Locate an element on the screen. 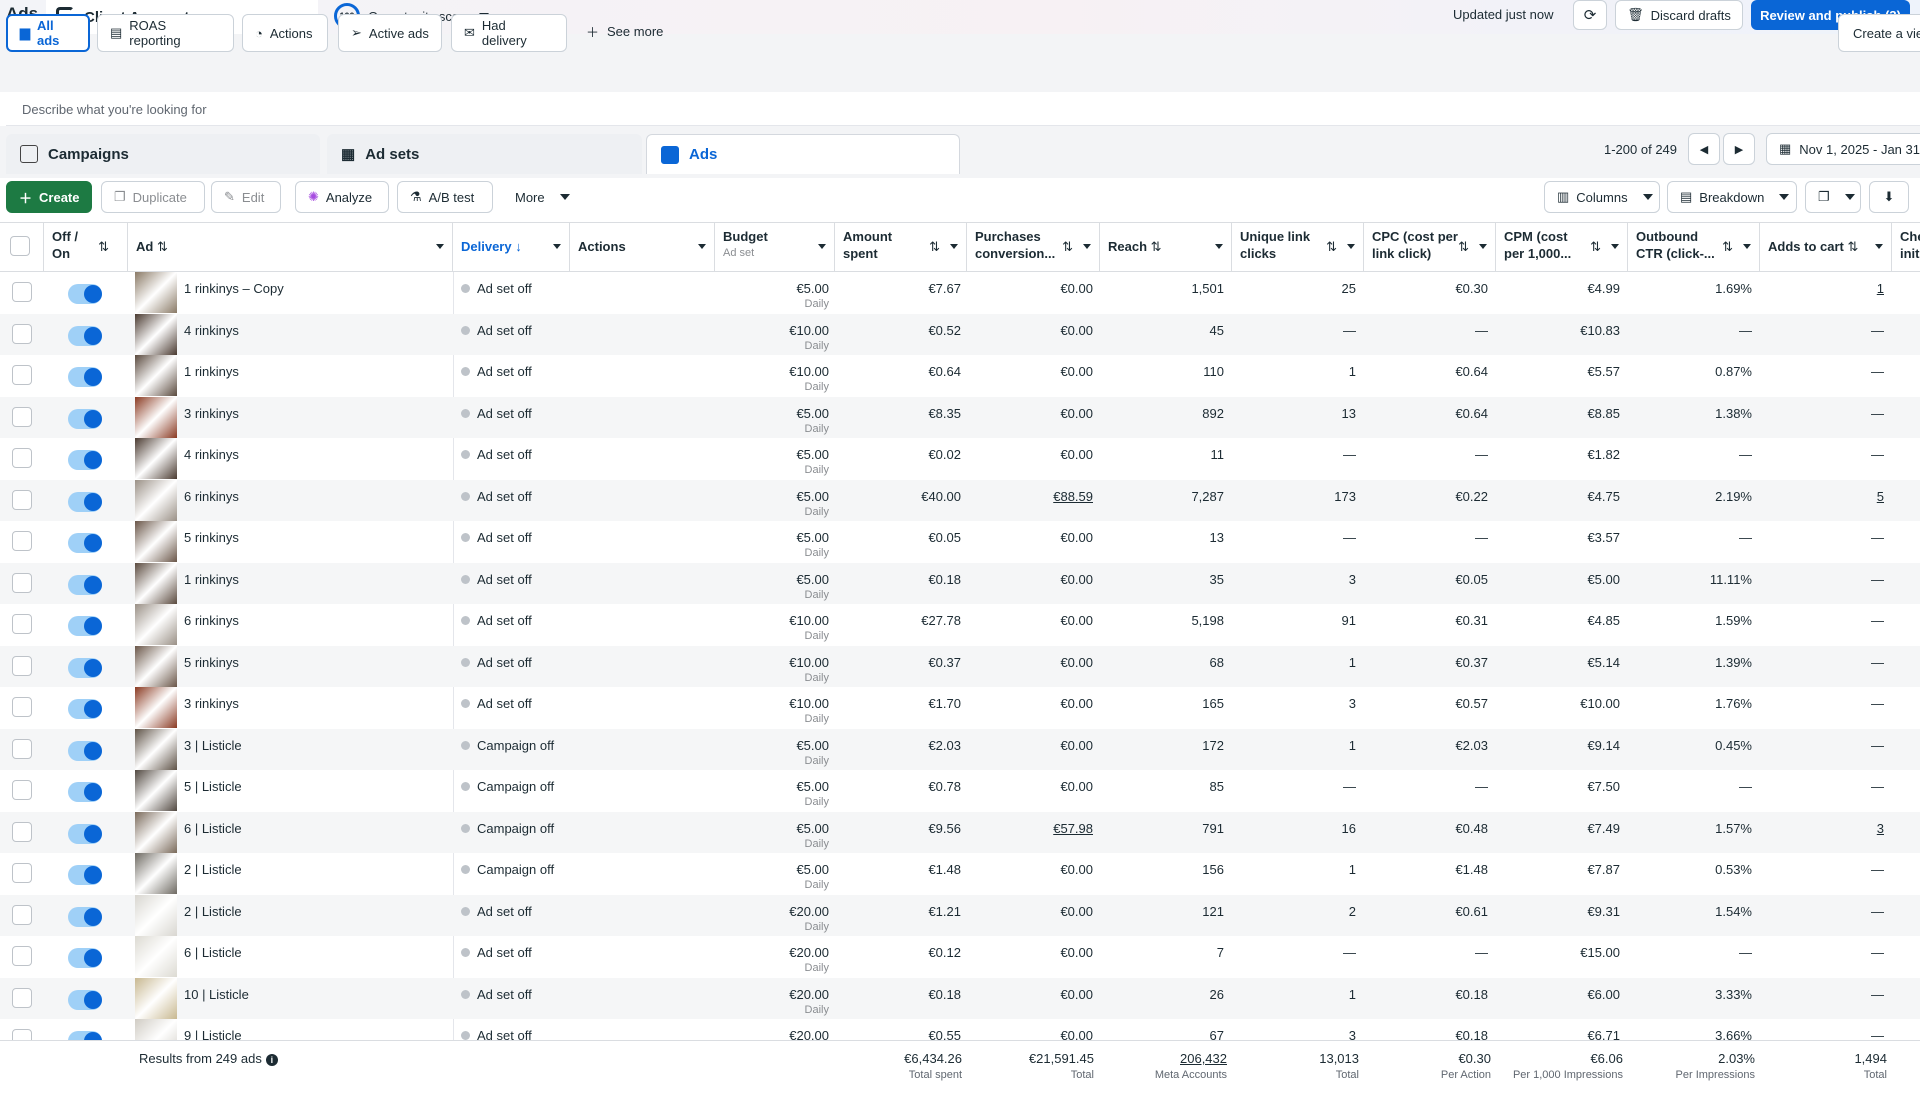  adds-to-cart-value: 1 is located at coordinates (1822, 288).